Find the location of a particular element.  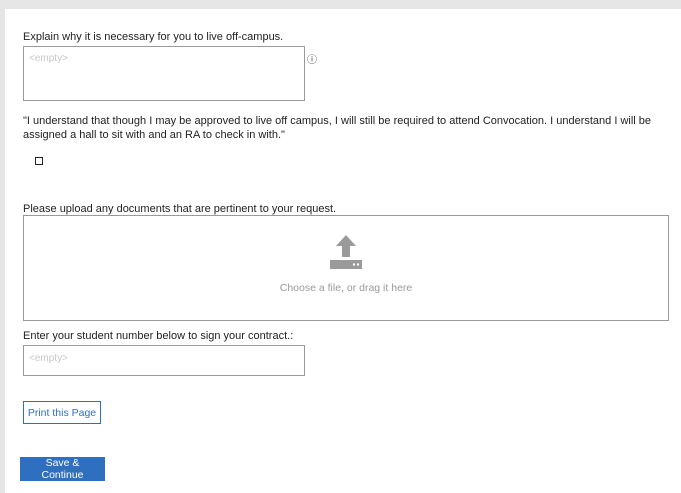

offcampus-reason-textarea: <empty> is located at coordinates (164, 73).